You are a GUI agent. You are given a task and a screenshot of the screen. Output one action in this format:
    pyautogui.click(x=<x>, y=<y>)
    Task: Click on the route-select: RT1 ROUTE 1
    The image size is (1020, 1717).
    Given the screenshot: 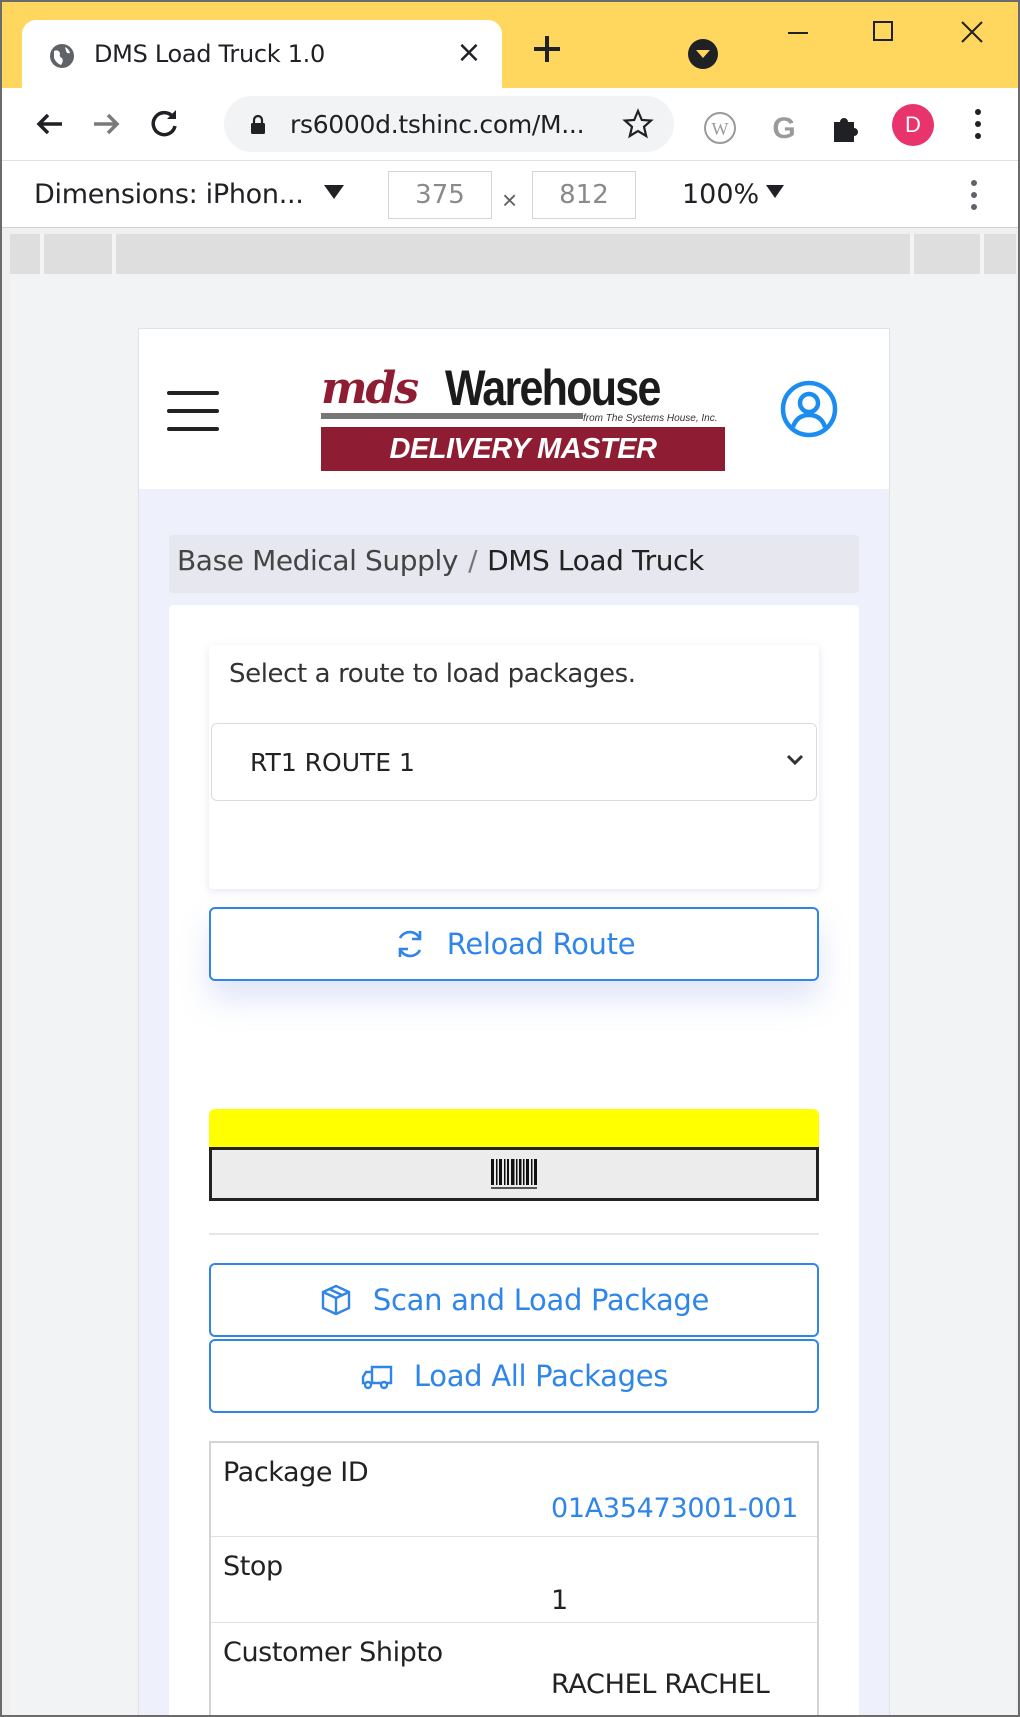 What is the action you would take?
    pyautogui.click(x=514, y=762)
    